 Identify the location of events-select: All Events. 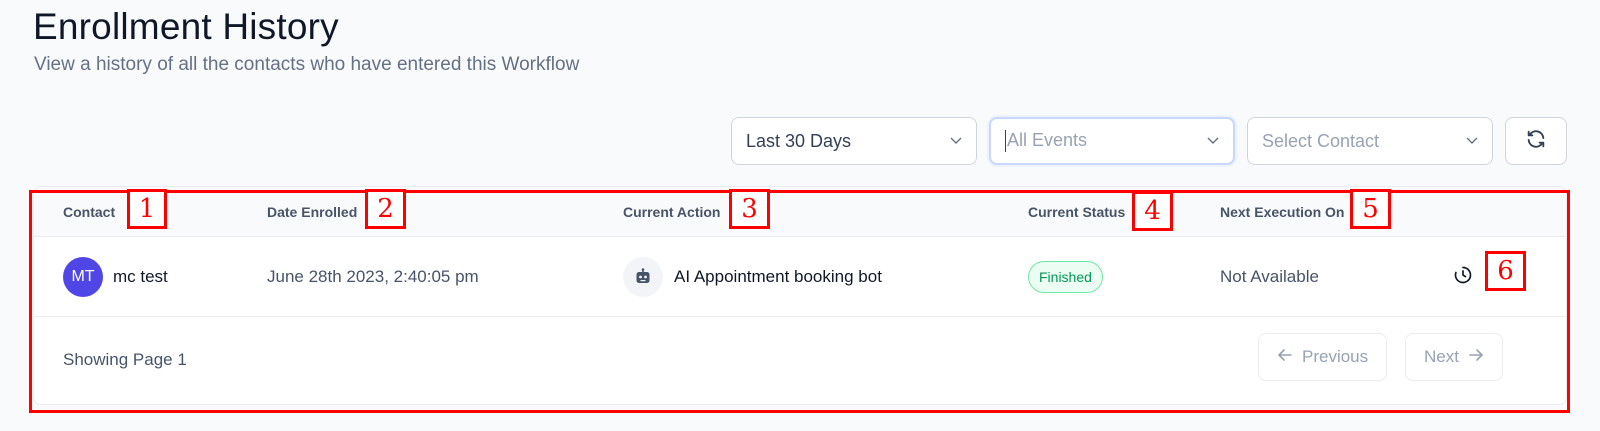
(1112, 141).